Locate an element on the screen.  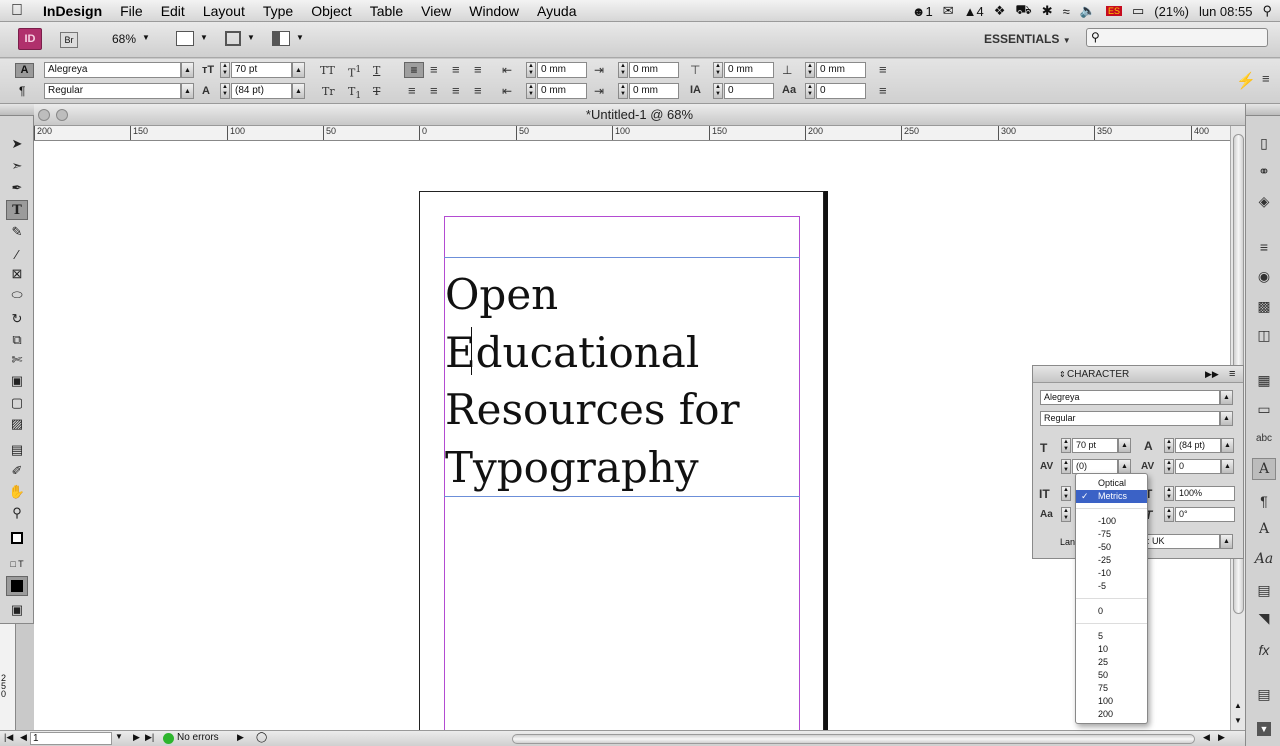
pathfinder-panel-icon: ◥ is located at coordinates (1264, 618).